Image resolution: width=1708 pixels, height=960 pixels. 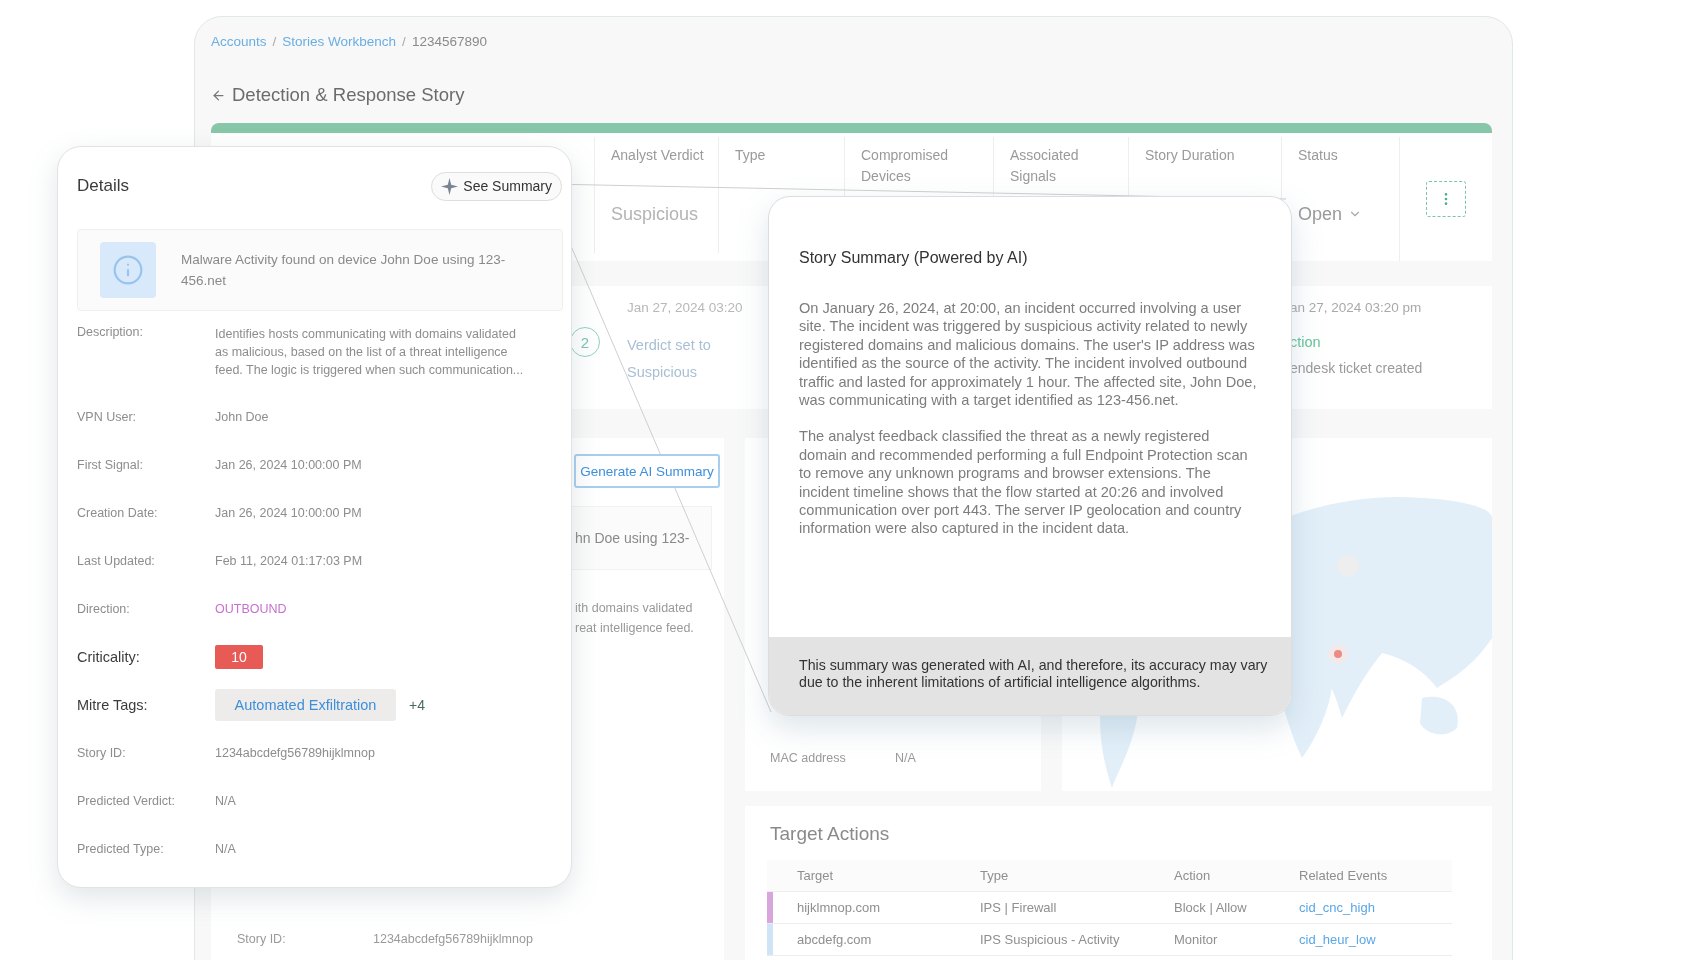 What do you see at coordinates (1028, 354) in the screenshot?
I see `summary-paragraph: On January 26, 2024, at 20:00, an incident occurred involving a user site. The incident was triggered by suspicious activity related to newly registered domains and malicious domains. The user's IP address was identified as the source of the activity. The incident involved outbound traffic and lasted for approximately 1 hour. The affected site, John Doe, was communicating with a target identified as 123-456.net.` at bounding box center [1028, 354].